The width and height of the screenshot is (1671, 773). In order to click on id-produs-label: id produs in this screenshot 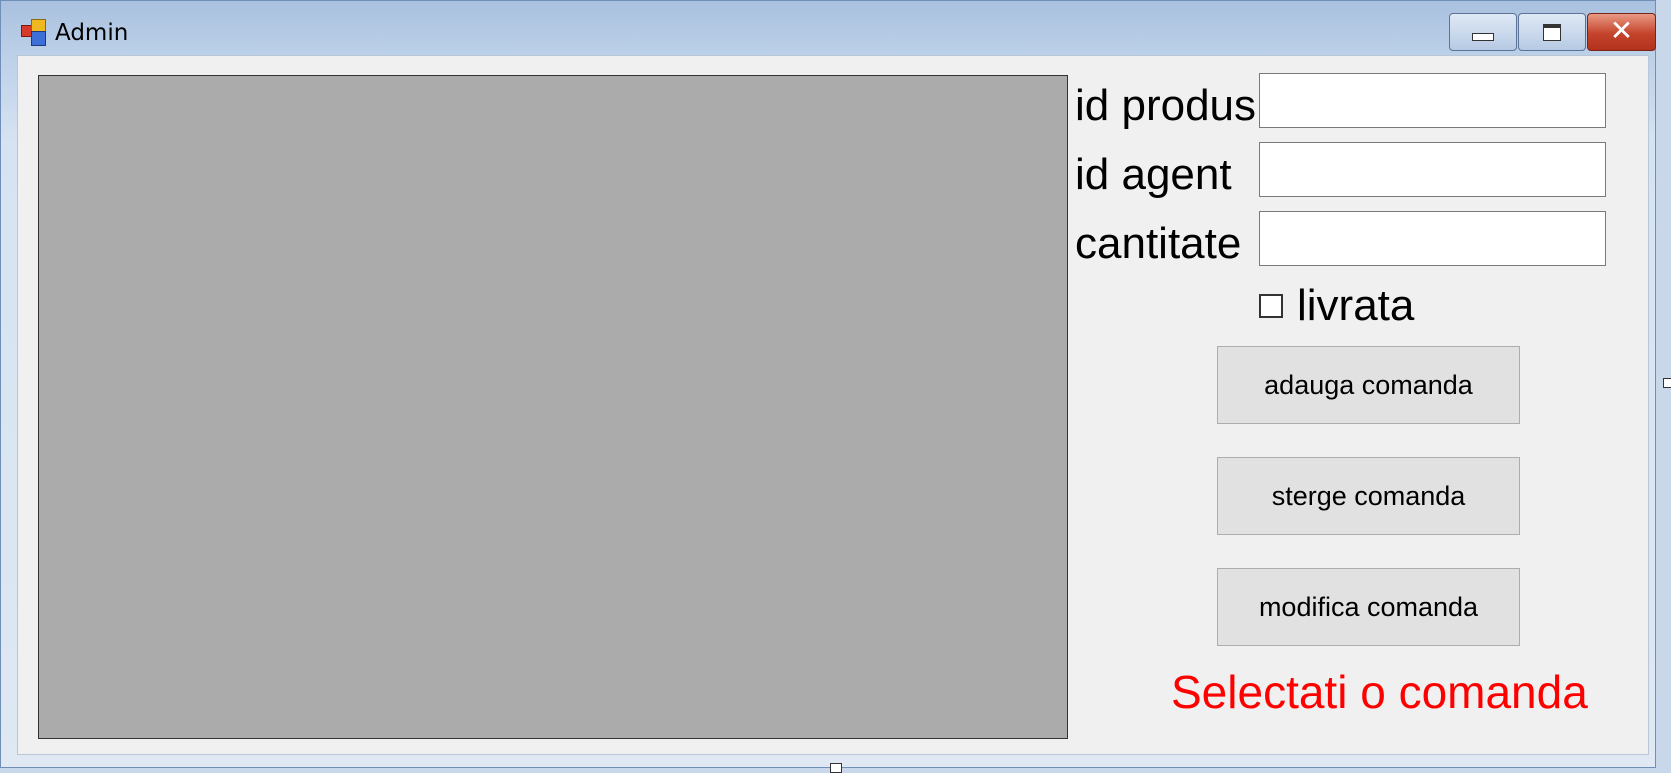, I will do `click(1166, 105)`.